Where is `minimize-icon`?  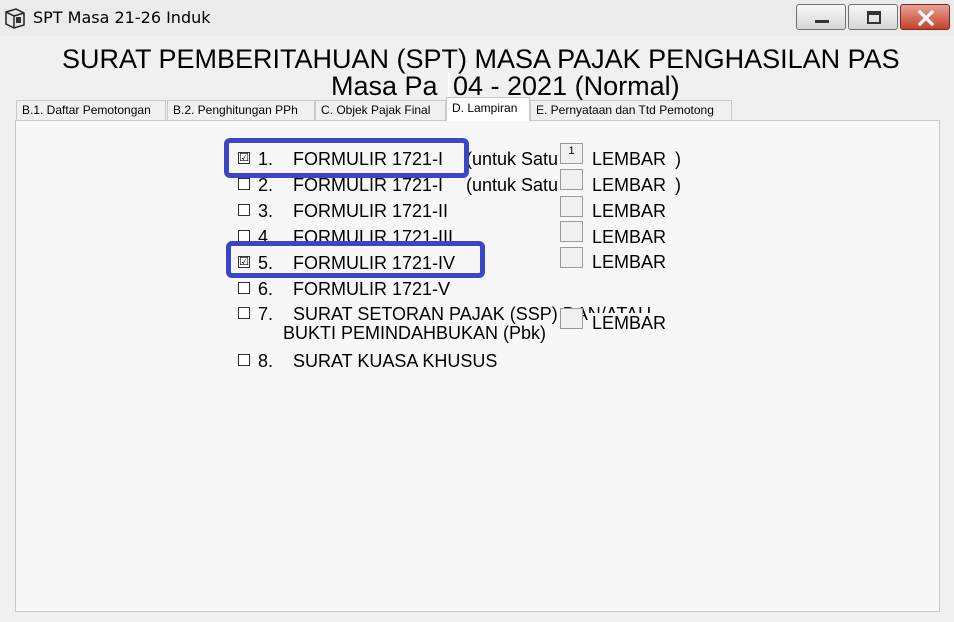
minimize-icon is located at coordinates (822, 21).